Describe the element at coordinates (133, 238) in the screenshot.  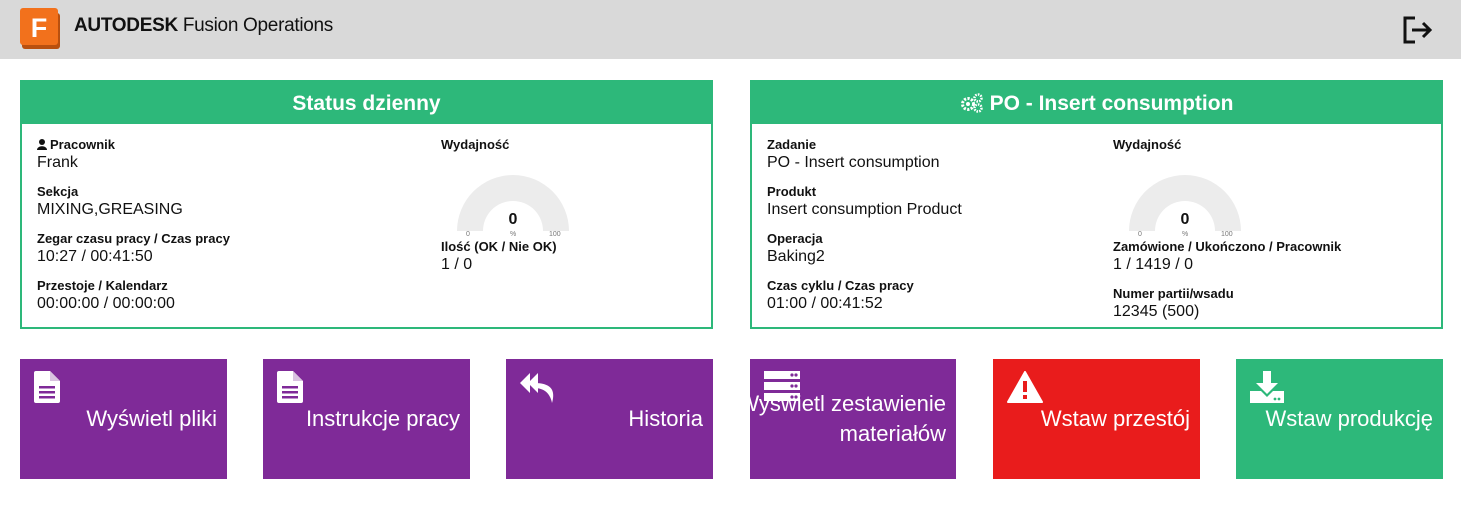
I see `clock-label: Zegar czasu pracy / Czas pracy` at that location.